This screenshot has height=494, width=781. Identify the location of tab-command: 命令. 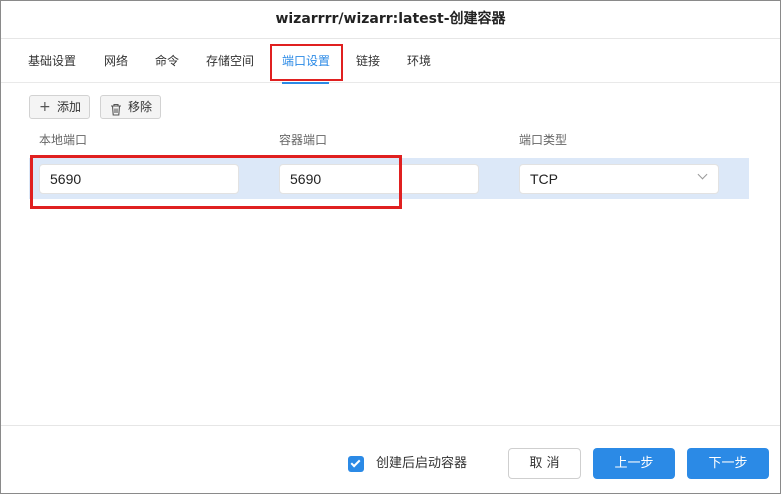
(167, 61).